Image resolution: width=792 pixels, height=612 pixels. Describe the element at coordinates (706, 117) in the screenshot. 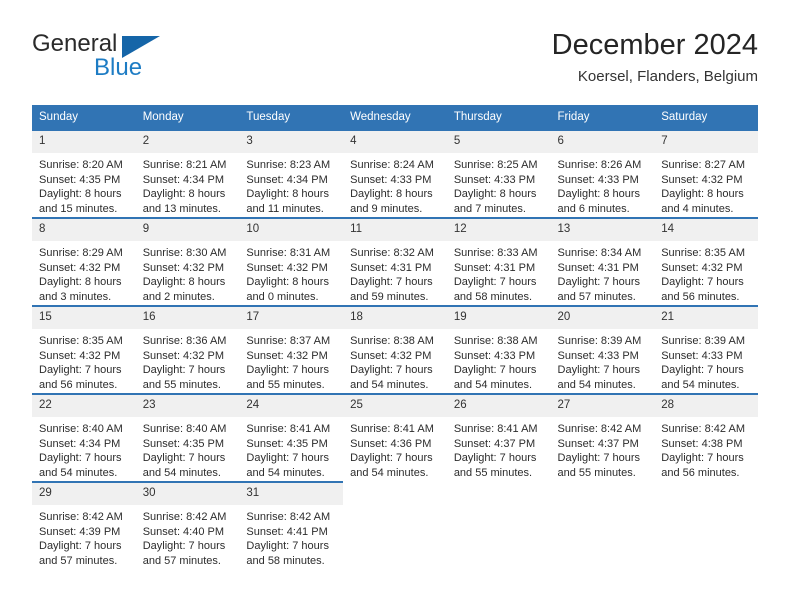

I see `weekday-header-saturday: Saturday` at that location.